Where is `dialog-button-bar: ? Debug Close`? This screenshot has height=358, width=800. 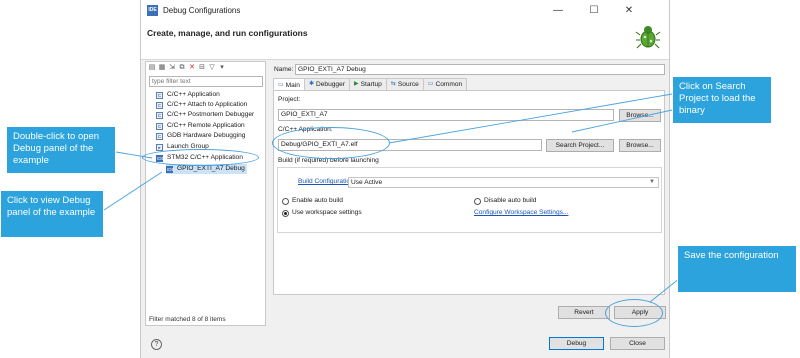 dialog-button-bar: ? Debug Close is located at coordinates (405, 344).